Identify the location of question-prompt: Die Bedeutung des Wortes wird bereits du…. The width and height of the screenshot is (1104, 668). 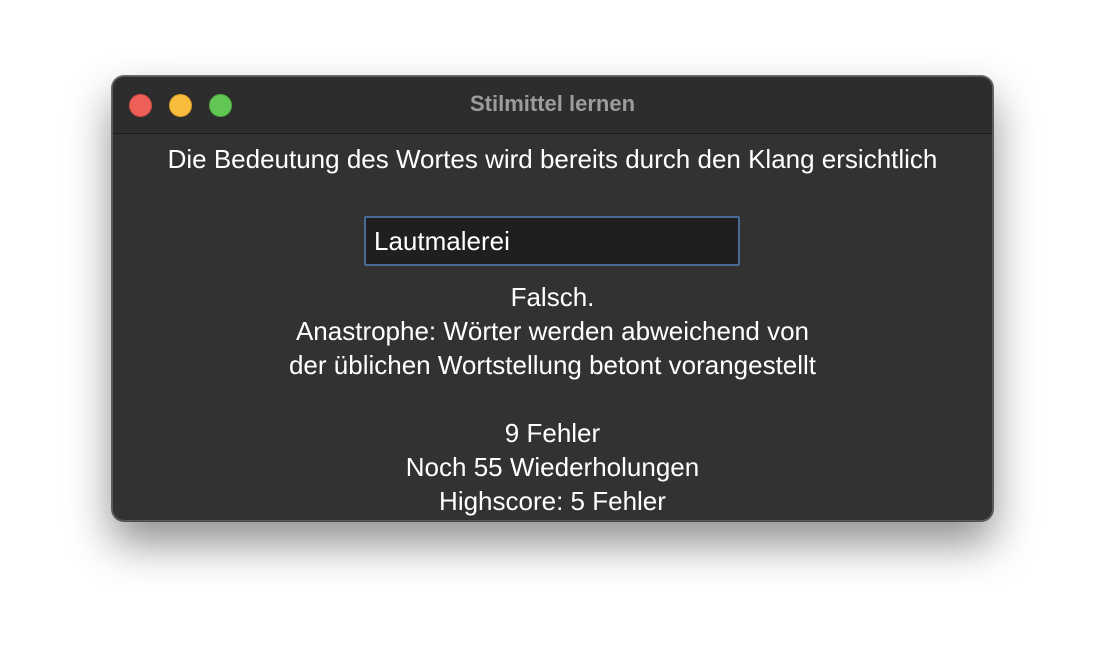
(552, 159).